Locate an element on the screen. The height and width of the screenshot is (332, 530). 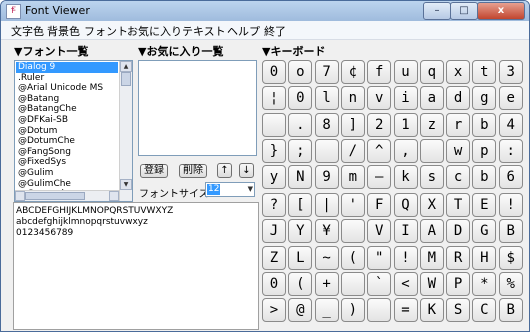
move-down-button: ↓ is located at coordinates (246, 170).